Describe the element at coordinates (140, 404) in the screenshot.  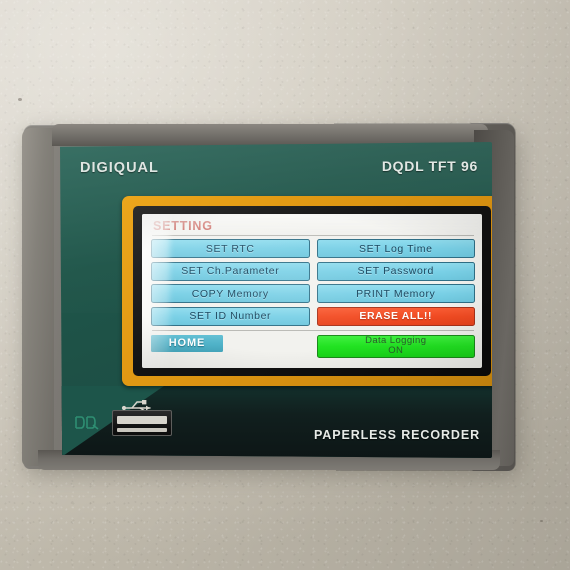
I see `usb-icon` at that location.